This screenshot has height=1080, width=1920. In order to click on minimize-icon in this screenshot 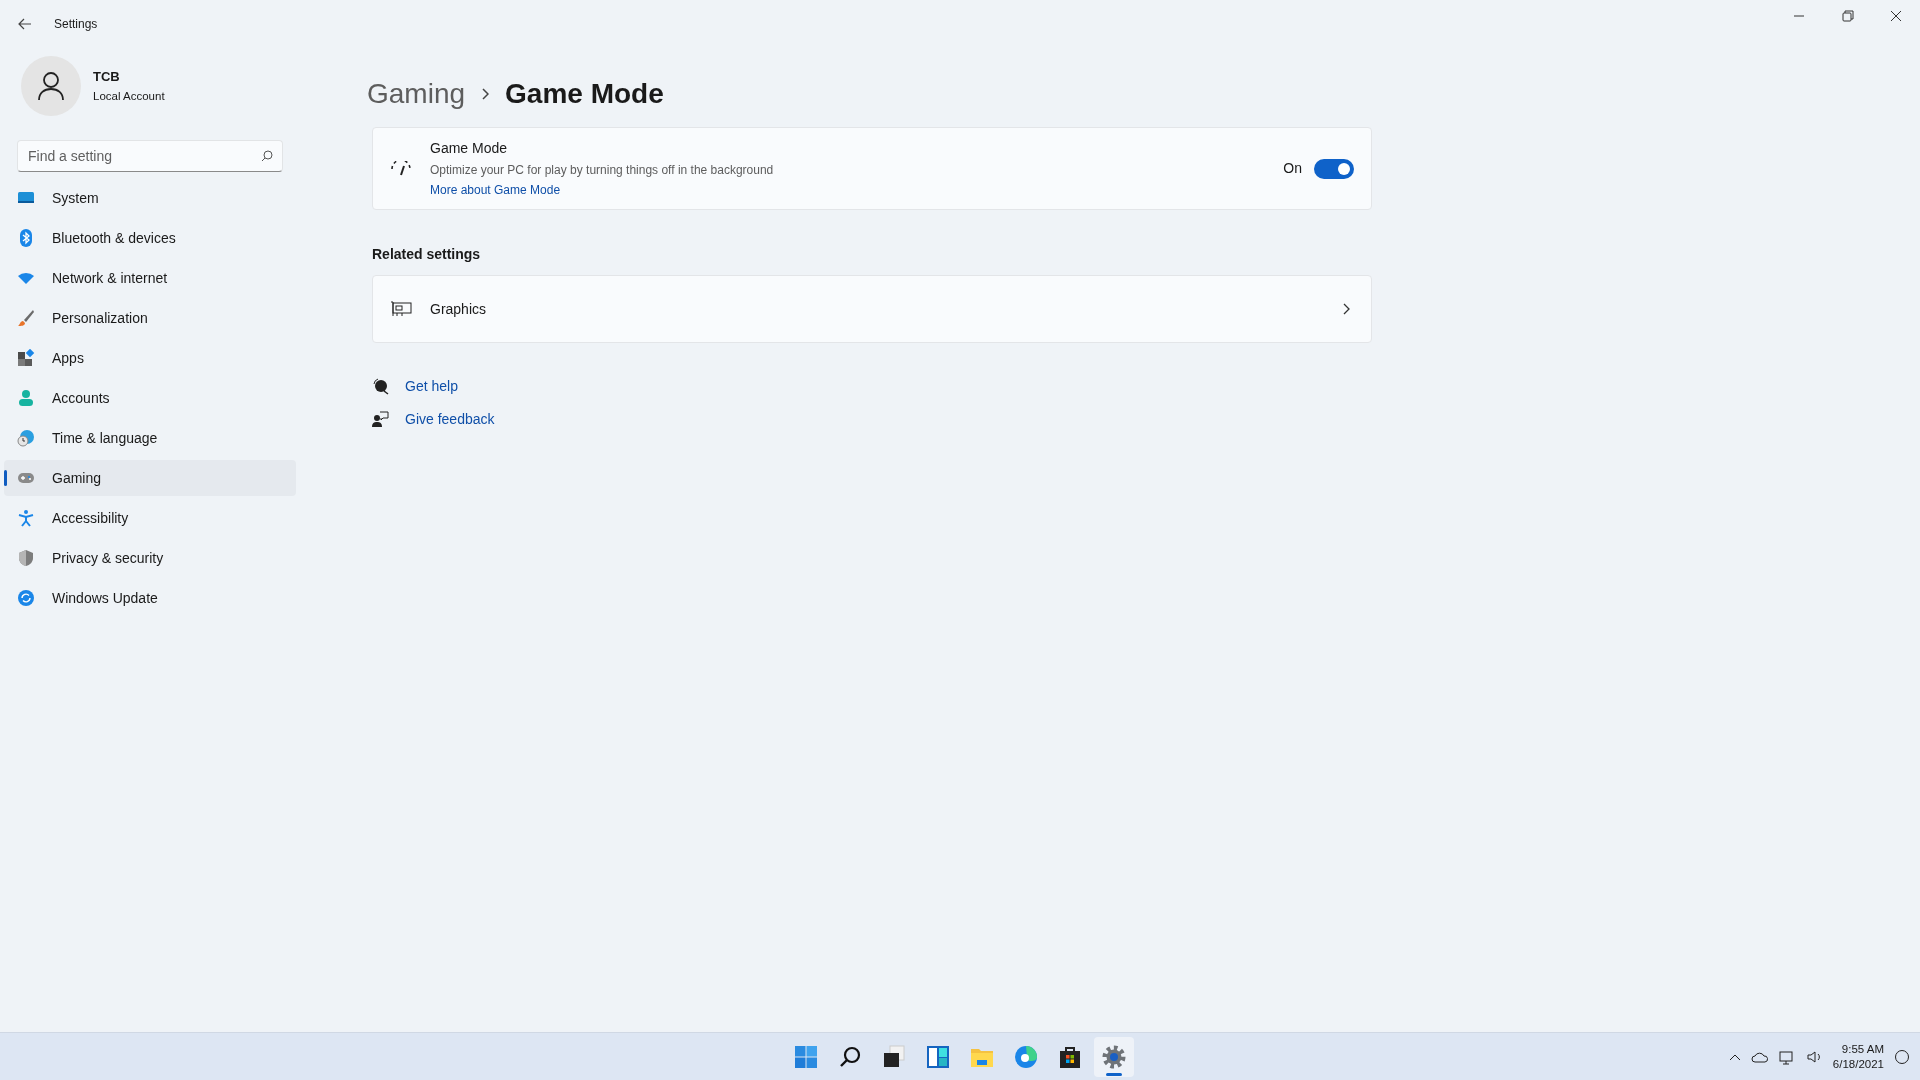, I will do `click(1800, 16)`.